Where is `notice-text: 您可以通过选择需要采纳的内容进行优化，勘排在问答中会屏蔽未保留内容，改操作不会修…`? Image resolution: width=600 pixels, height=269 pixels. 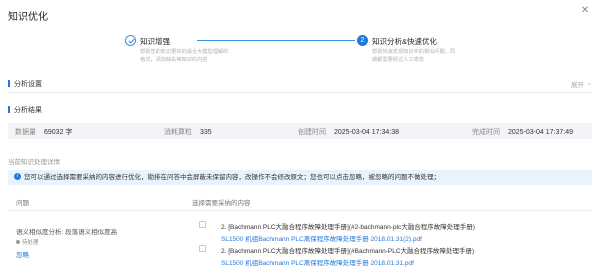
notice-text: 您可以通过选择需要采纳的内容进行优化，勘排在问答中会屏蔽未保留内容，改操作不会修… is located at coordinates (232, 177).